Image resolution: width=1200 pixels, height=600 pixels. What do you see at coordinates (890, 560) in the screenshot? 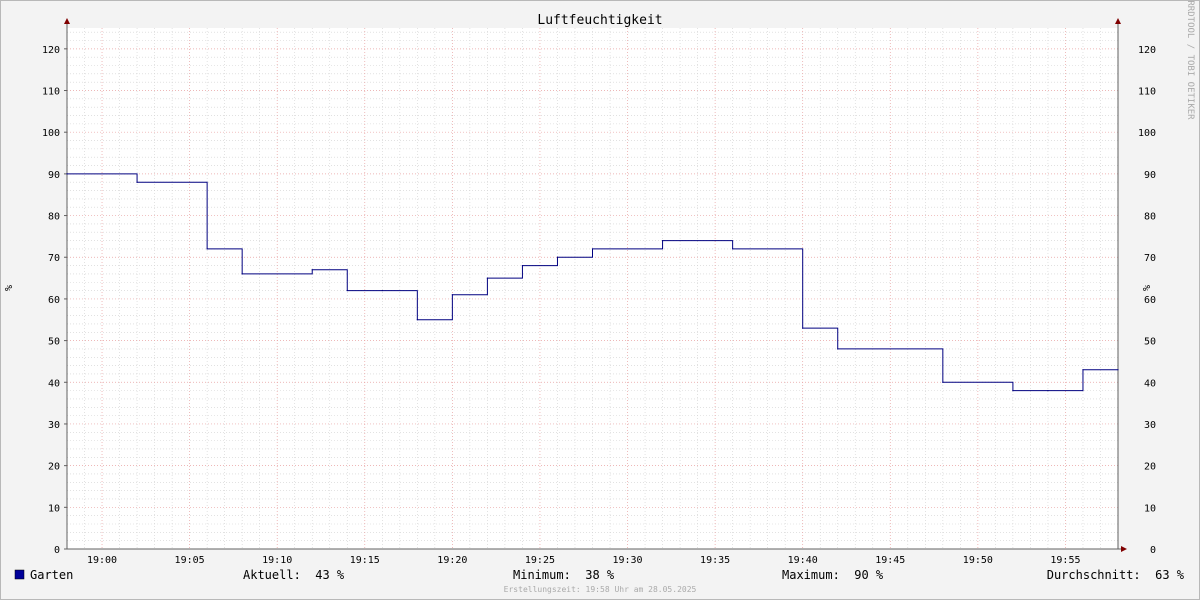
I see `x-tick-label: 19:45` at bounding box center [890, 560].